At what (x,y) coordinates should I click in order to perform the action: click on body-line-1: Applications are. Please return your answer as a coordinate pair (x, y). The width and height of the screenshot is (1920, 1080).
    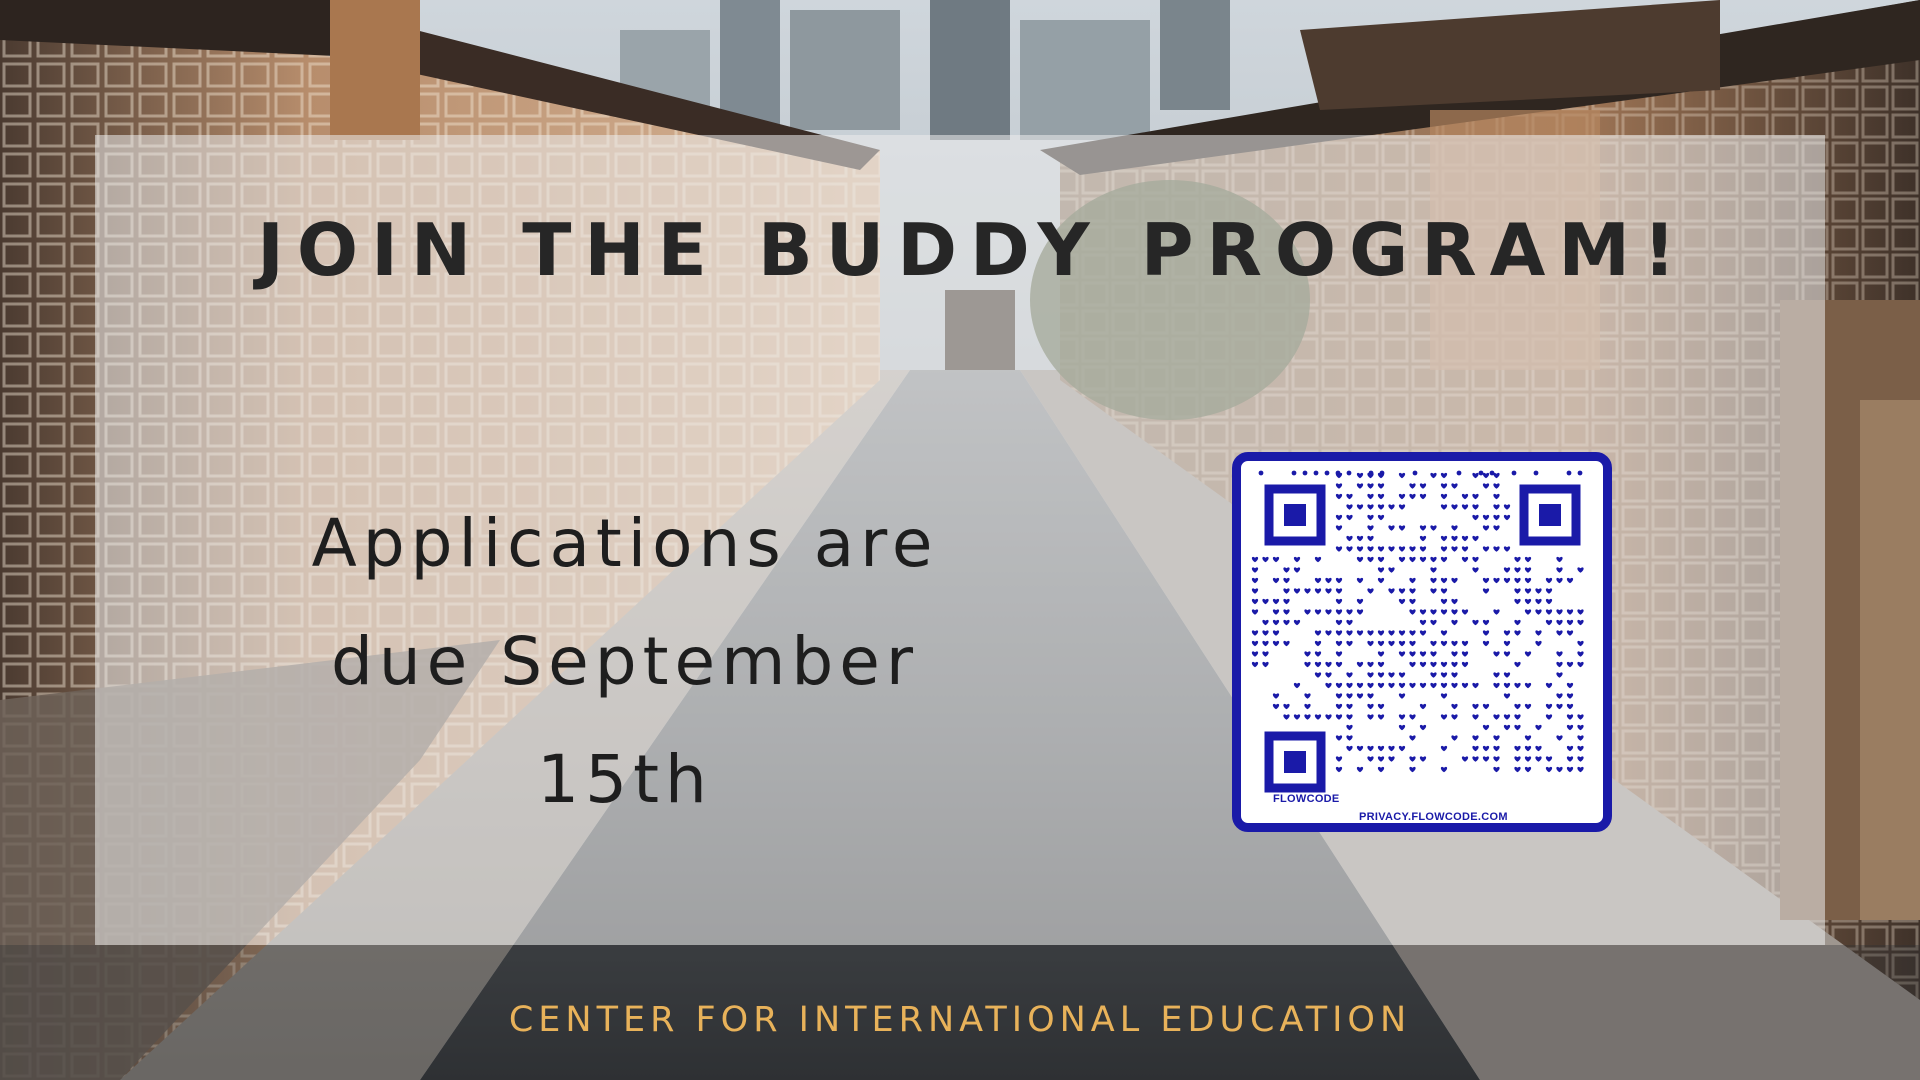
    Looking at the image, I should click on (625, 543).